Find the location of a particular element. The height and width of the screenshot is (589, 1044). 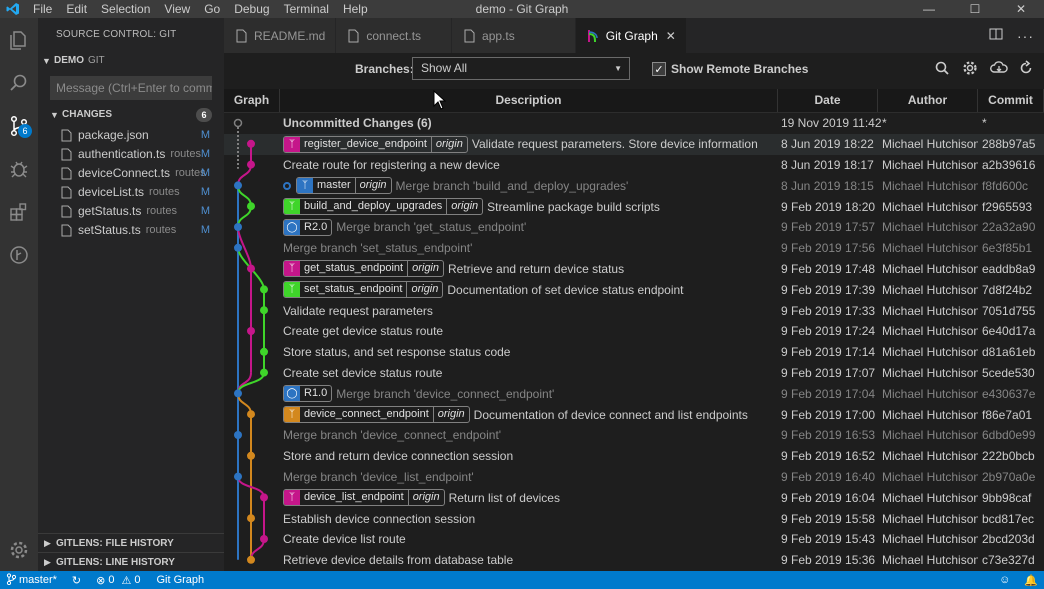

tag-ref-label: ◯ R2.0 is located at coordinates (308, 227).